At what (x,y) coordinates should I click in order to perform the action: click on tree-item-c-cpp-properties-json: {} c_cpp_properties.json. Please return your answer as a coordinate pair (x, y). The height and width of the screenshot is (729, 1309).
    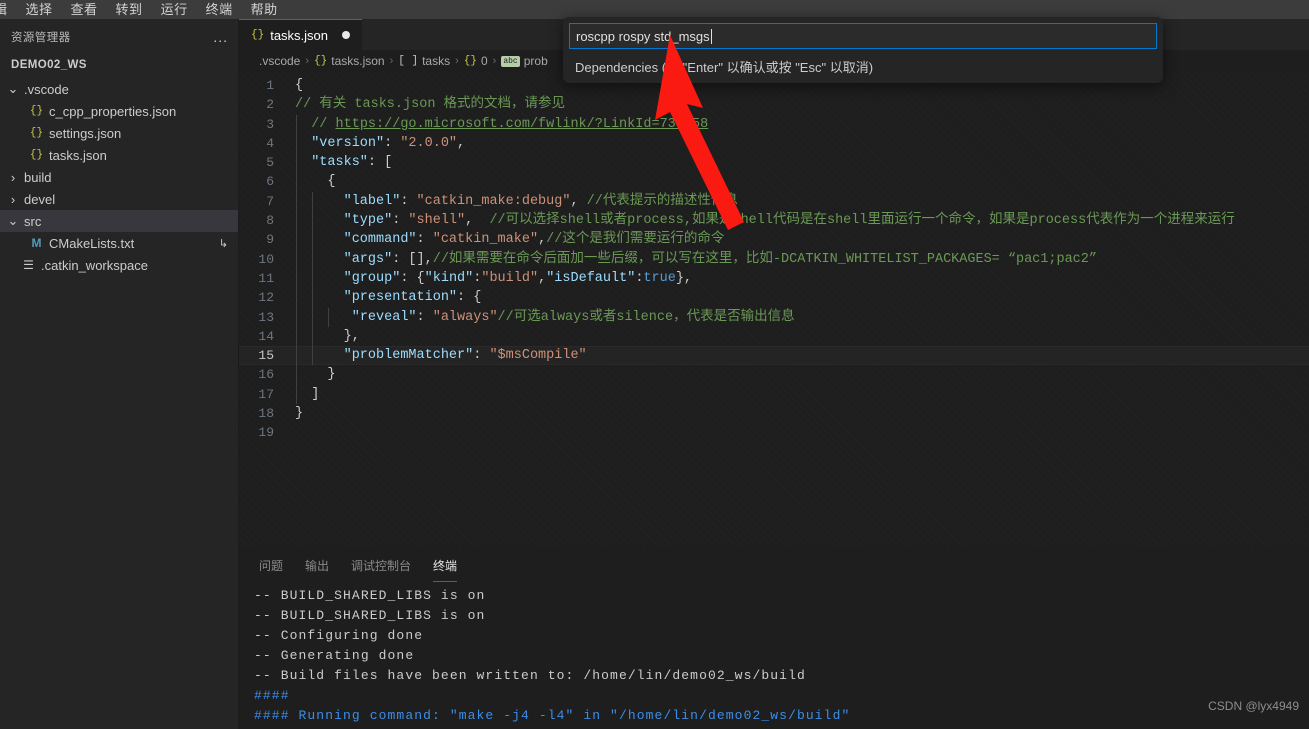
    Looking at the image, I should click on (119, 111).